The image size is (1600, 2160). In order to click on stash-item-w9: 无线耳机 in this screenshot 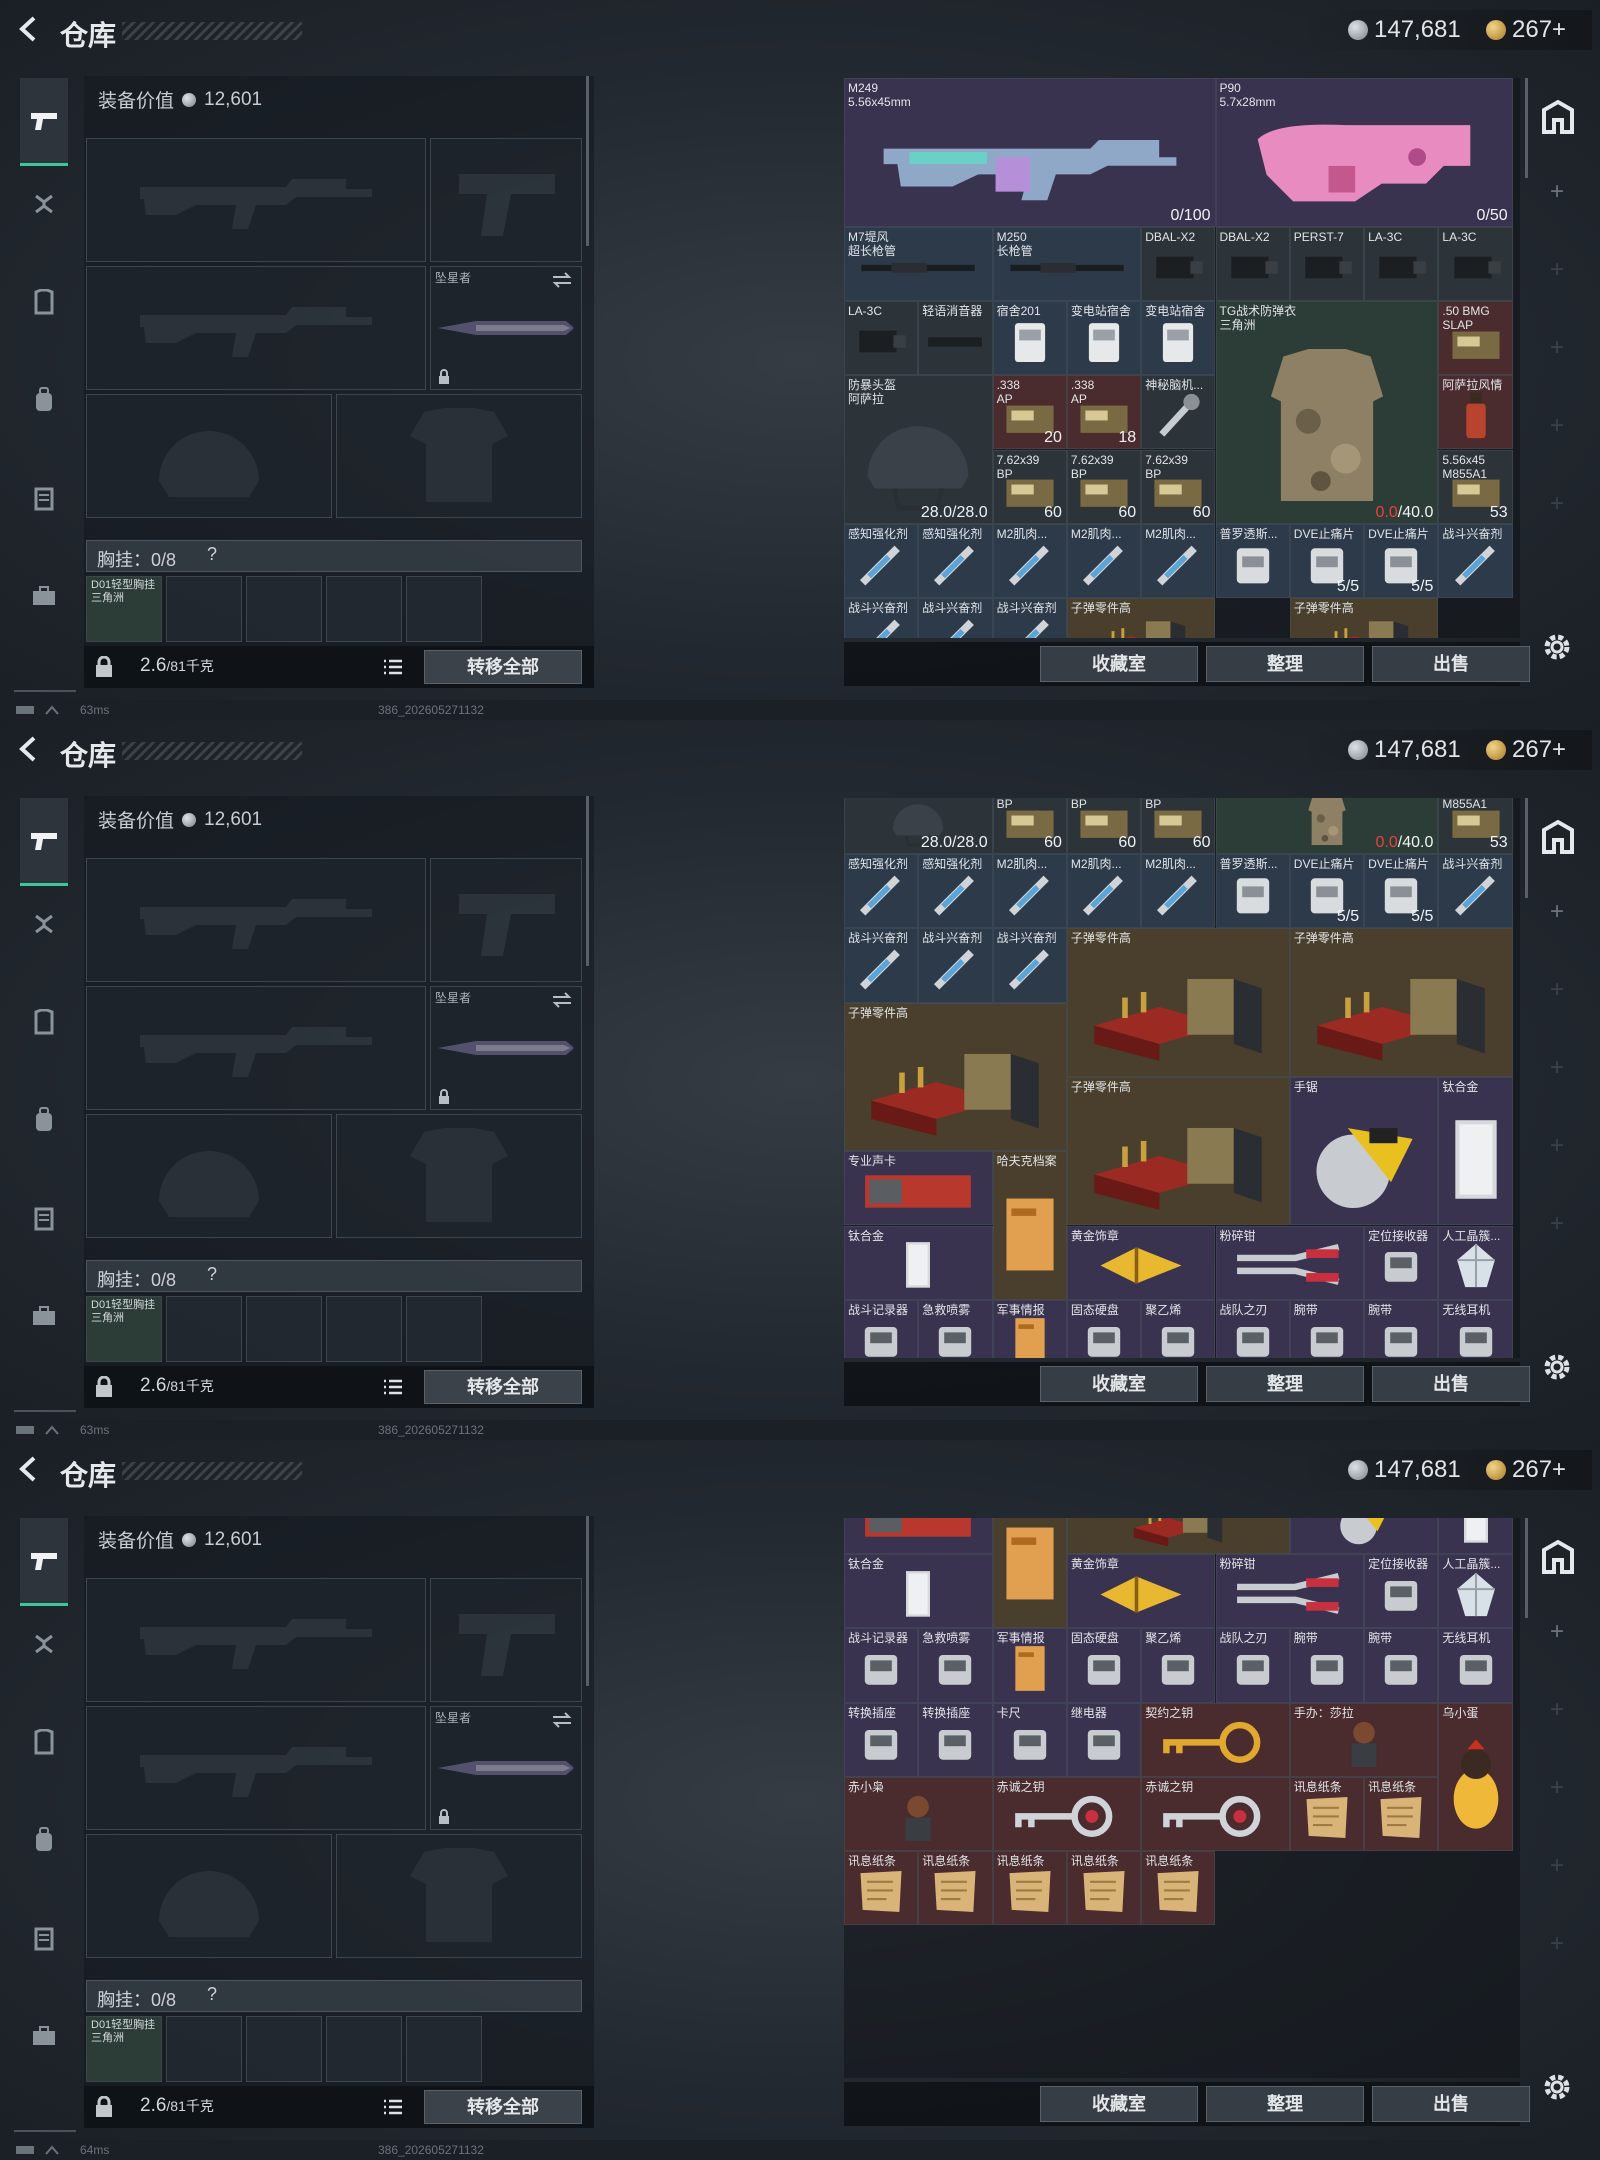, I will do `click(1475, 1665)`.